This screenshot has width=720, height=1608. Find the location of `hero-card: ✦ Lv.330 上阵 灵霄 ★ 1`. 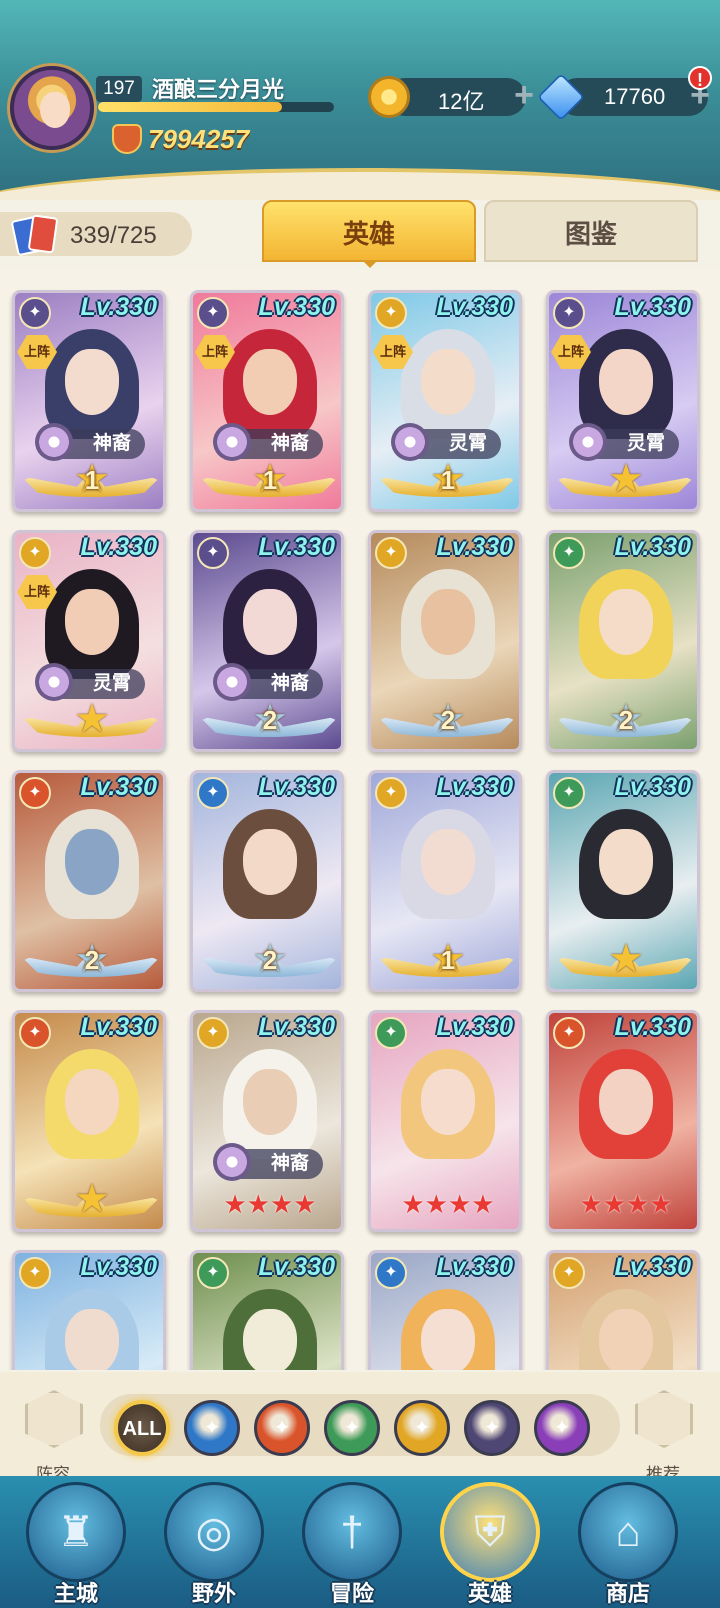

hero-card: ✦ Lv.330 上阵 灵霄 ★ 1 is located at coordinates (445, 401).